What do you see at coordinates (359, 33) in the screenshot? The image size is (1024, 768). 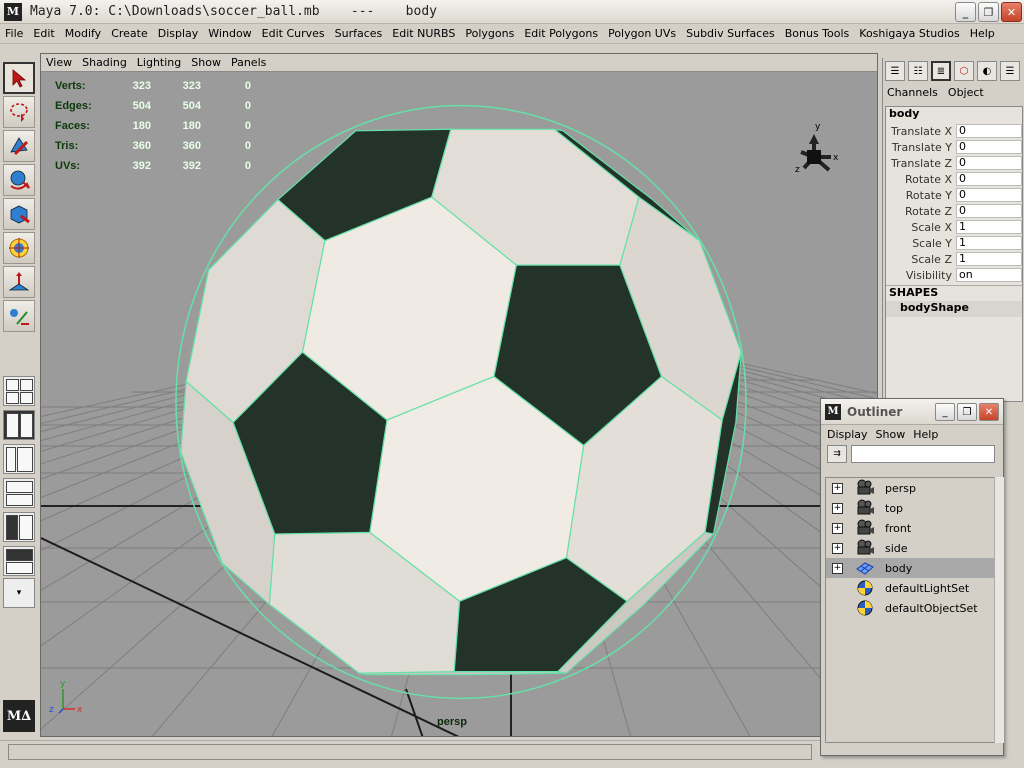 I see `menu-surfaces: Surfaces` at bounding box center [359, 33].